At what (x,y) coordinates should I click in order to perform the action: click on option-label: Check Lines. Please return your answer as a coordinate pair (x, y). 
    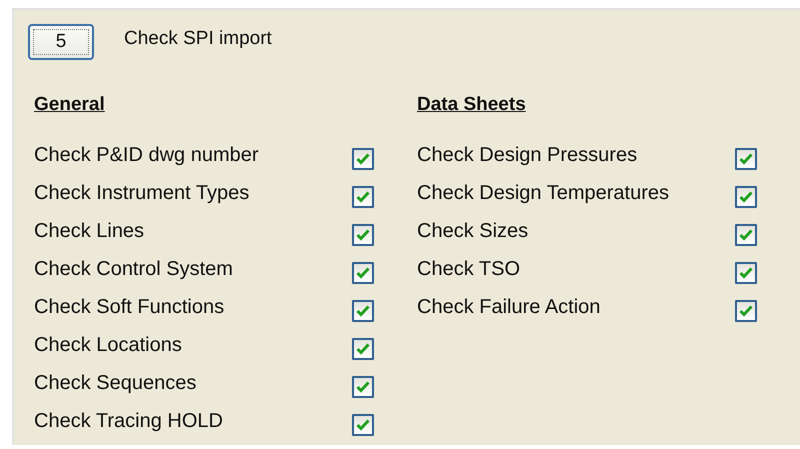
    Looking at the image, I should click on (90, 231).